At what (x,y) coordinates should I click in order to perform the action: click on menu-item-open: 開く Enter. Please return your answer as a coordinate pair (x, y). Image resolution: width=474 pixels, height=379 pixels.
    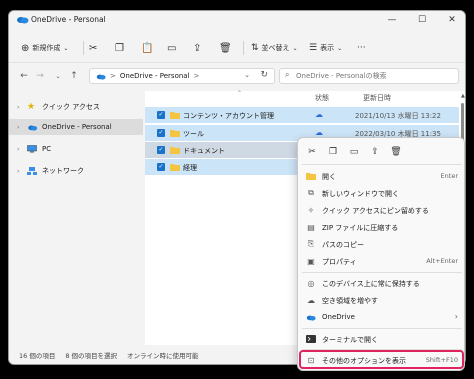
    Looking at the image, I should click on (382, 176).